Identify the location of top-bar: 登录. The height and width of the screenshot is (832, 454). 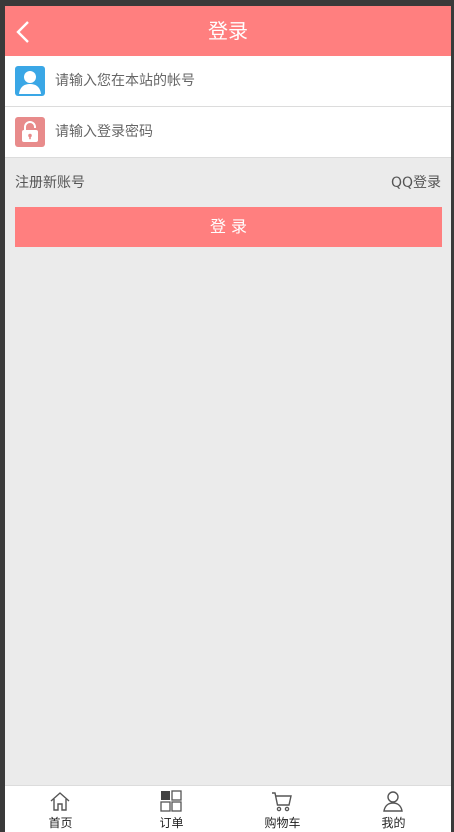
(228, 31).